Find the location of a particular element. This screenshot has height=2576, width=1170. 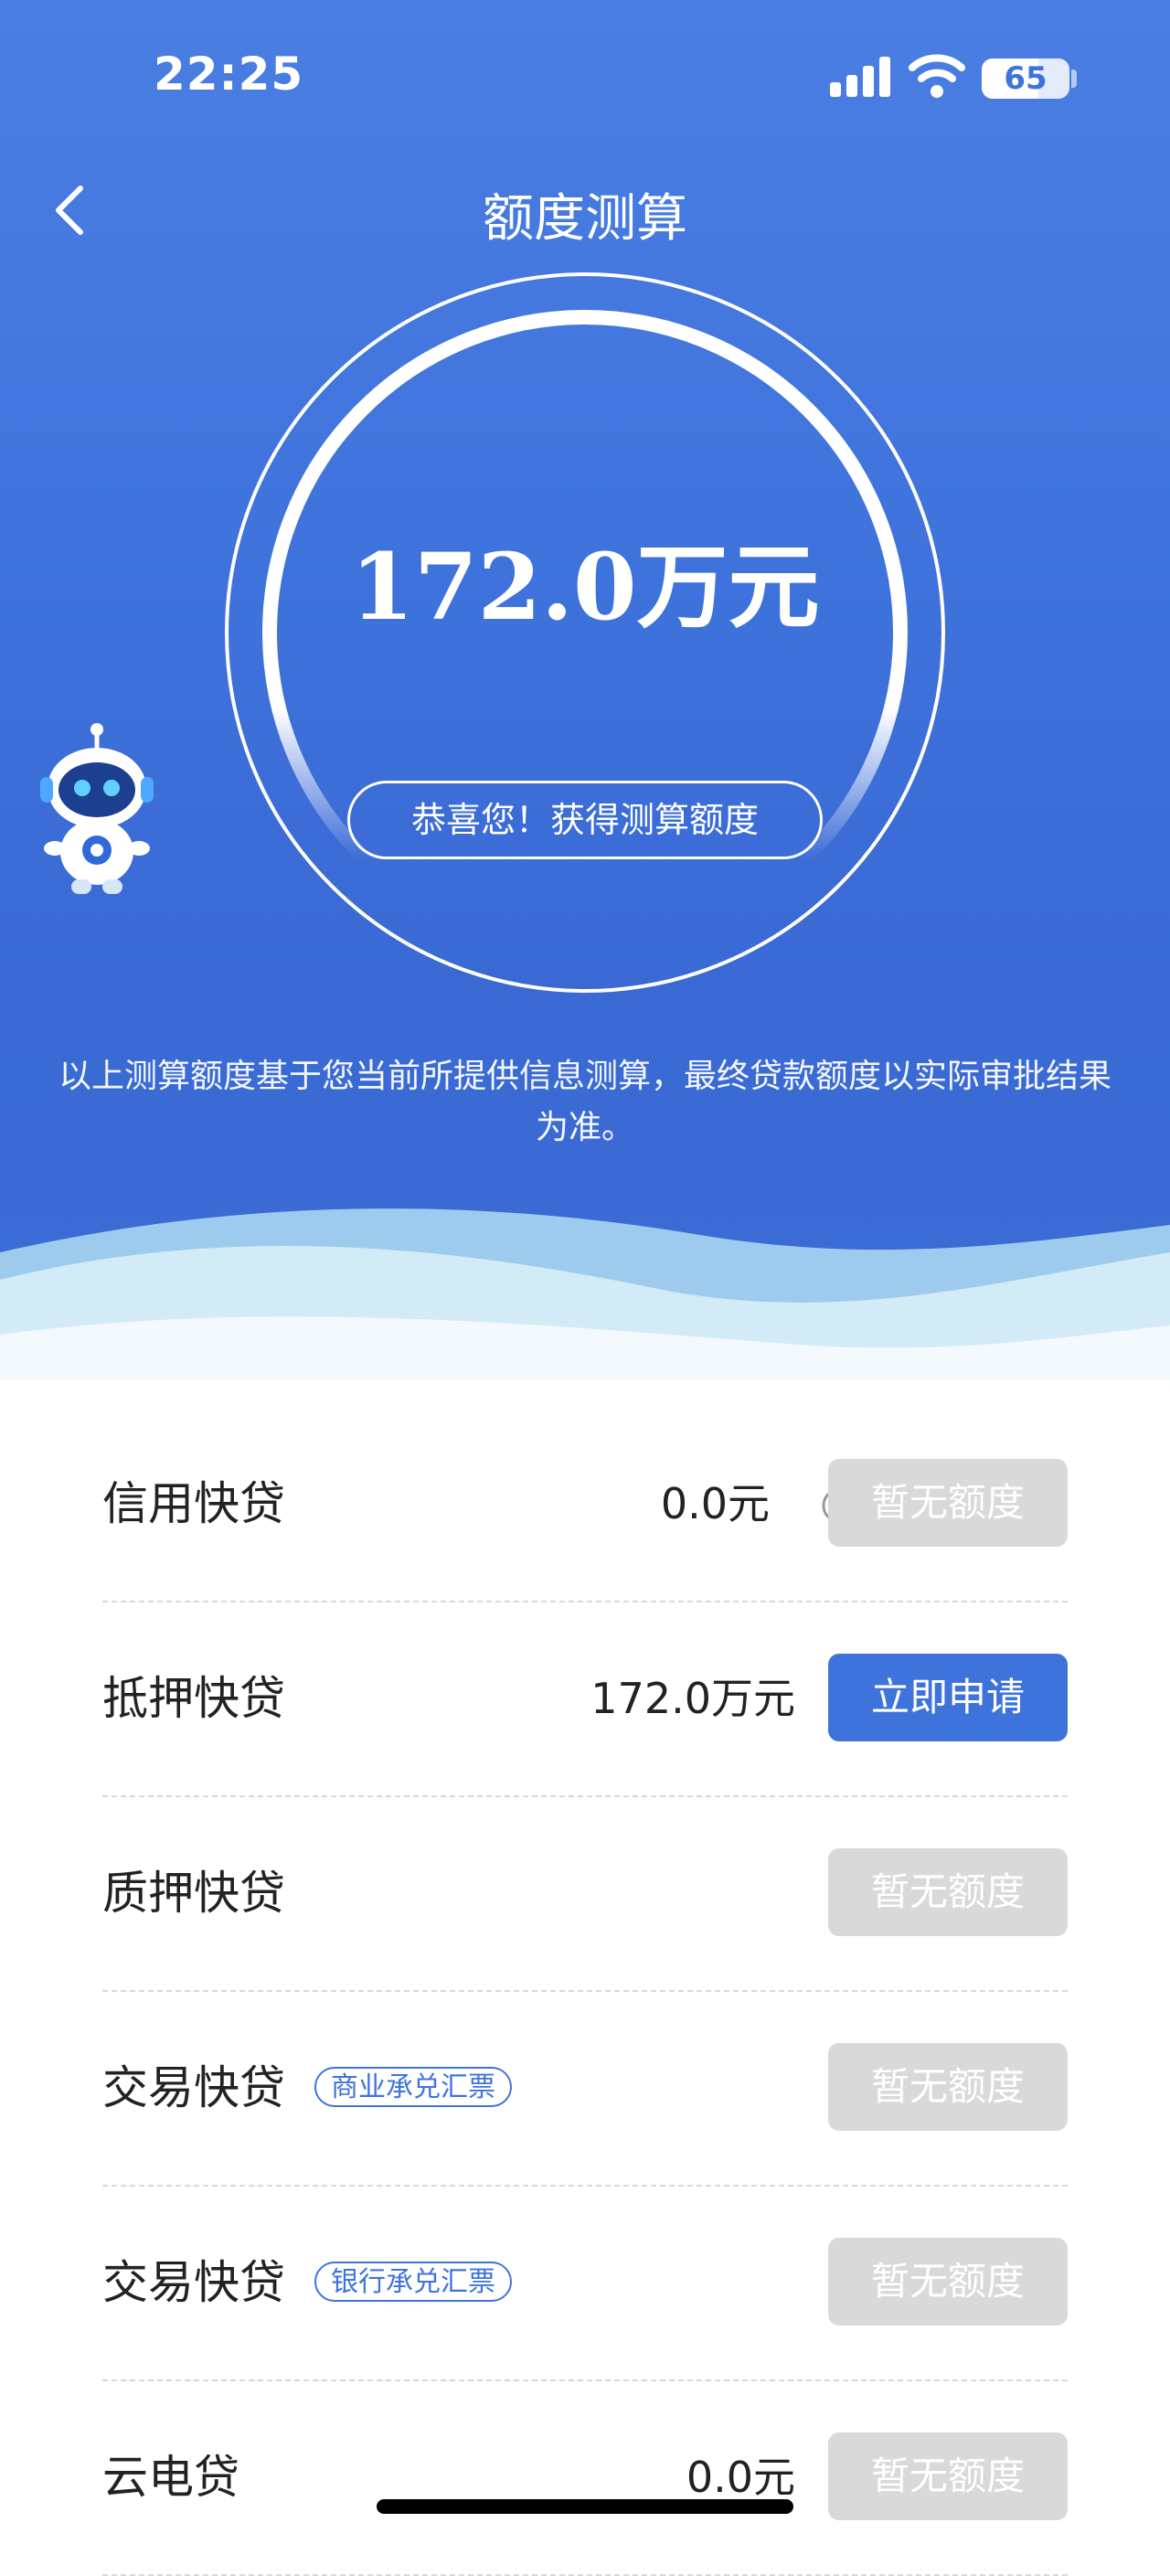

battery-level-text: 65 is located at coordinates (1026, 78).